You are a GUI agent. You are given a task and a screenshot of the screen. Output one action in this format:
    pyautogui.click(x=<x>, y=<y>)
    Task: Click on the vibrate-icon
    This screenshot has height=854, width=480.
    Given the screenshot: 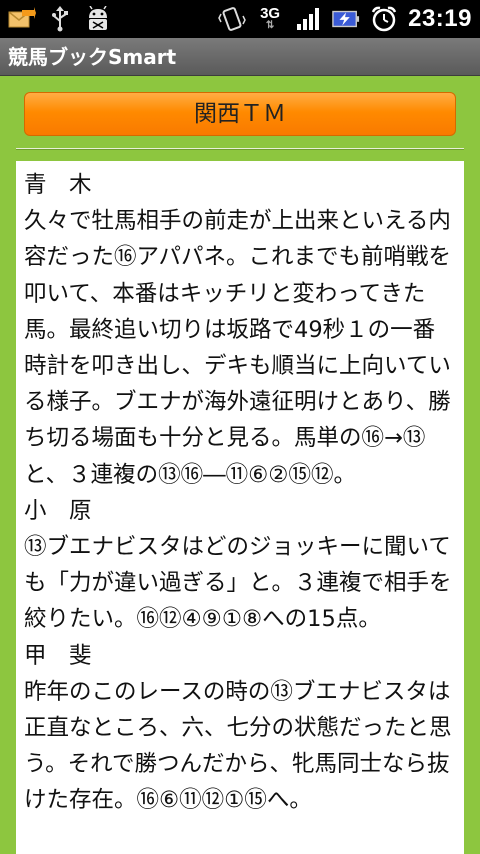 What is the action you would take?
    pyautogui.click(x=232, y=19)
    